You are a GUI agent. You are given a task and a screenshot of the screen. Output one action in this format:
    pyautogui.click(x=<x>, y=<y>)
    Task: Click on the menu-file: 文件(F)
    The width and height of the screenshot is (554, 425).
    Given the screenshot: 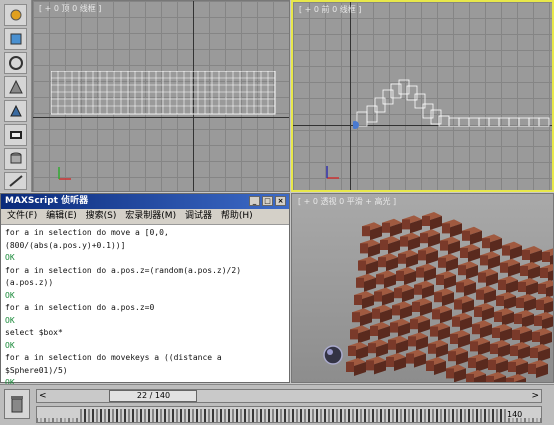 What is the action you would take?
    pyautogui.click(x=22, y=216)
    